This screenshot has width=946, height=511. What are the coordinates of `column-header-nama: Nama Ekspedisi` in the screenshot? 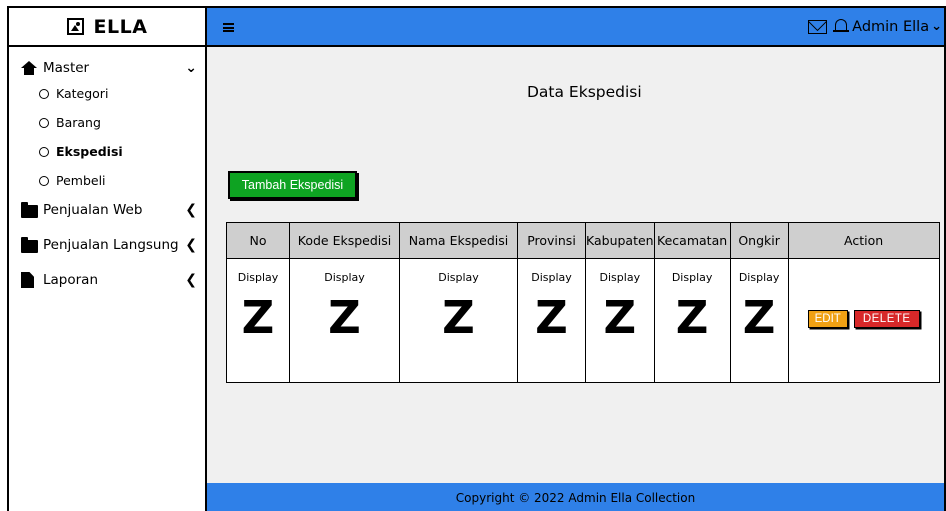 It's located at (458, 240).